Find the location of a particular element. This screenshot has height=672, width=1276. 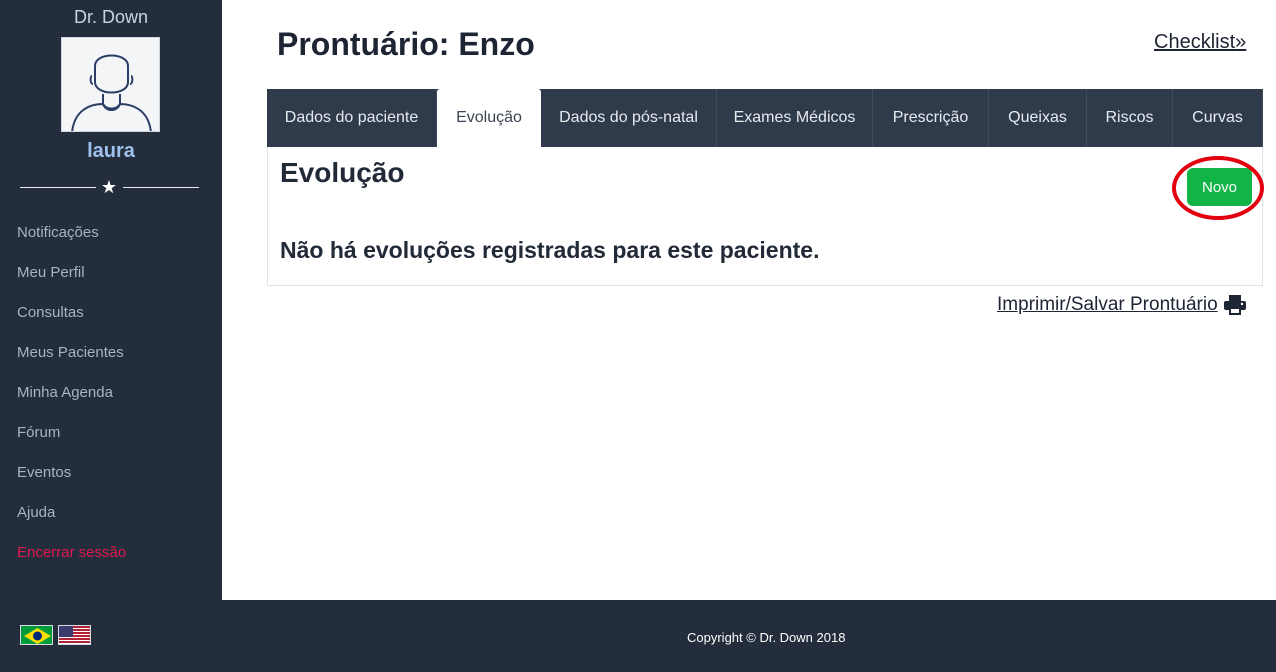

user-avatar-icon is located at coordinates (110, 84).